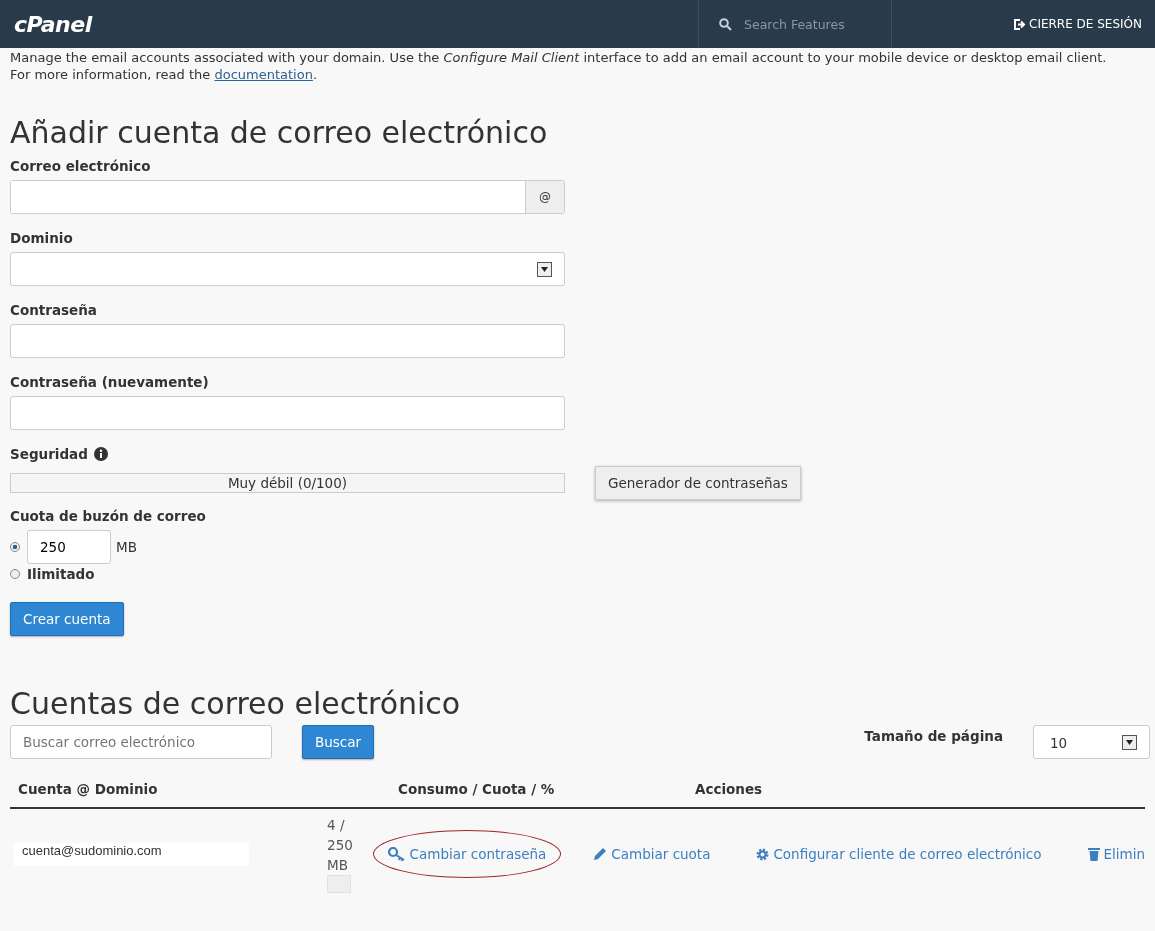 The height and width of the screenshot is (931, 1155). Describe the element at coordinates (110, 382) in the screenshot. I see `field-label: Contraseña (nuevamente)` at that location.